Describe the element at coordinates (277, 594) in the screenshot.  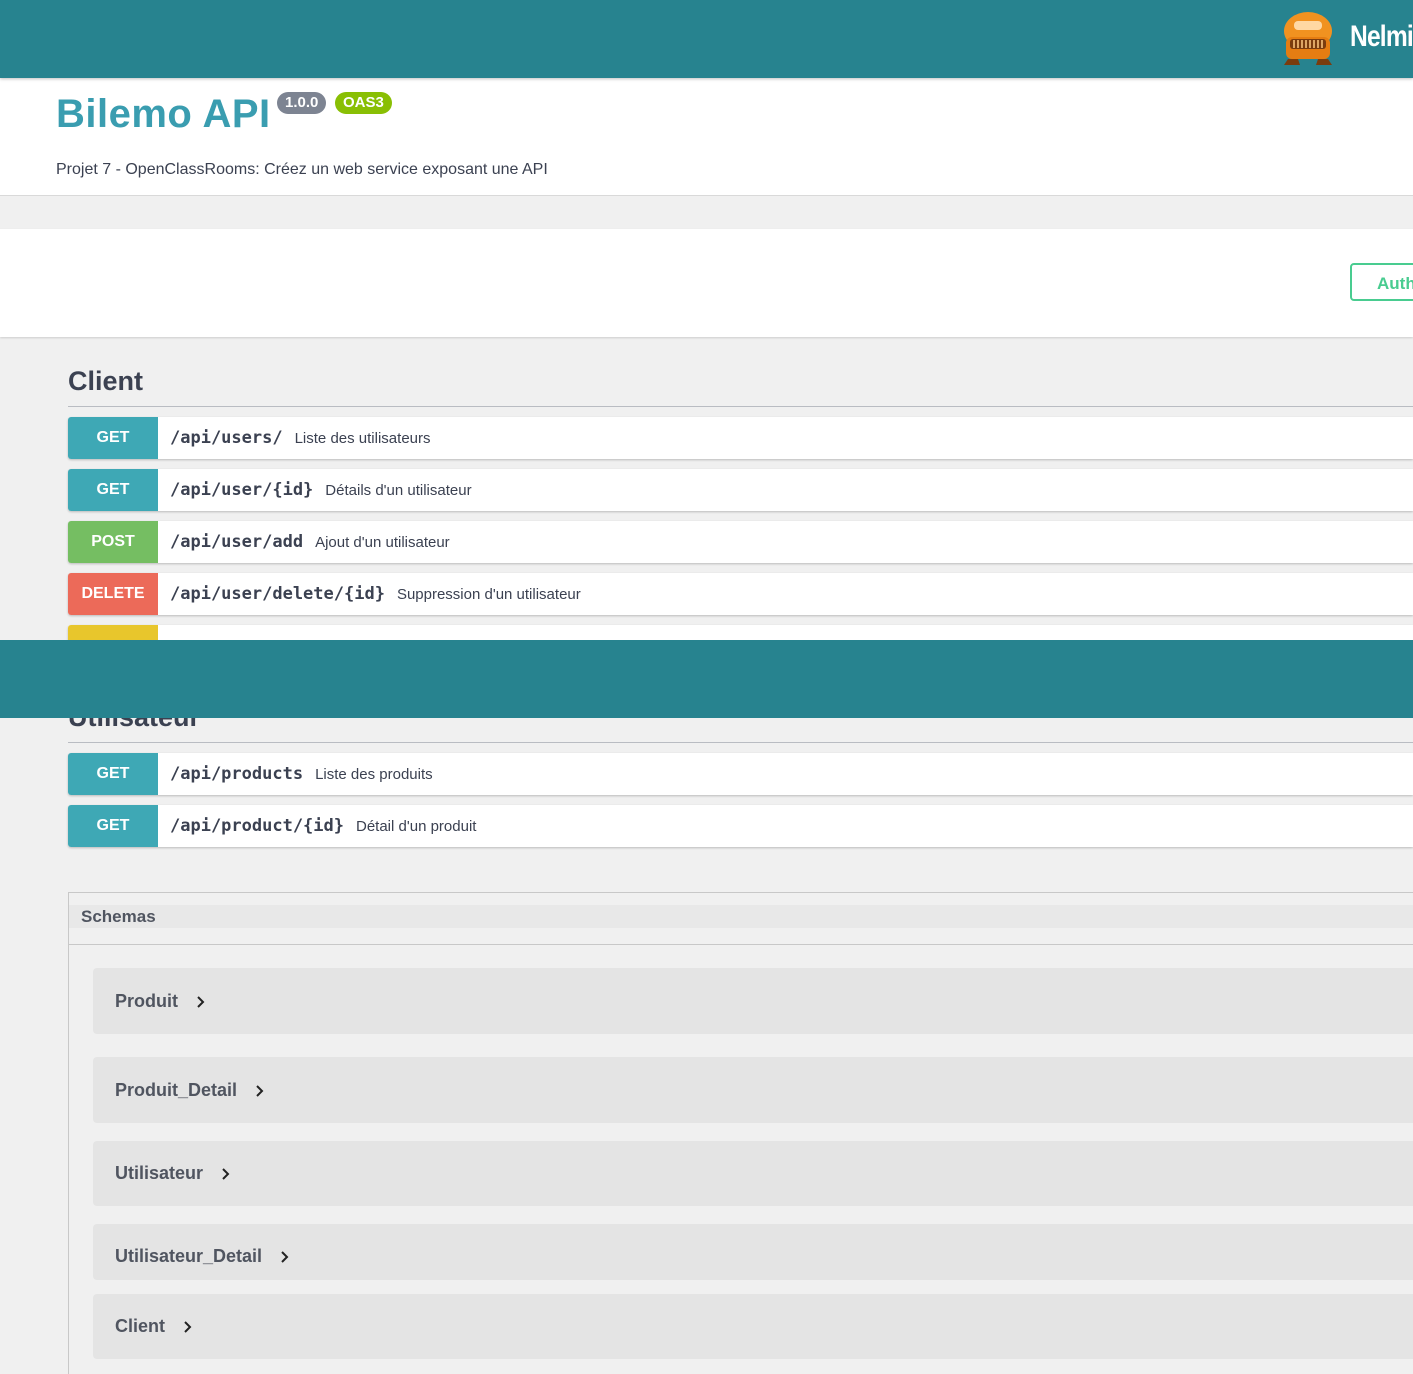
I see `operation-path: /api/user/delete/{id}` at that location.